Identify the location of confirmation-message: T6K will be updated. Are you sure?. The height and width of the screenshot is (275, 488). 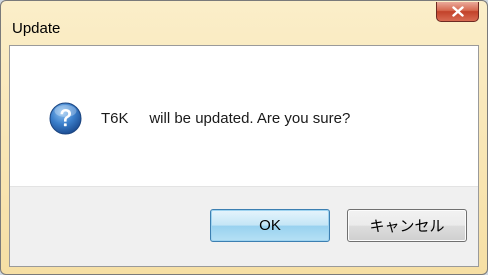
(226, 118).